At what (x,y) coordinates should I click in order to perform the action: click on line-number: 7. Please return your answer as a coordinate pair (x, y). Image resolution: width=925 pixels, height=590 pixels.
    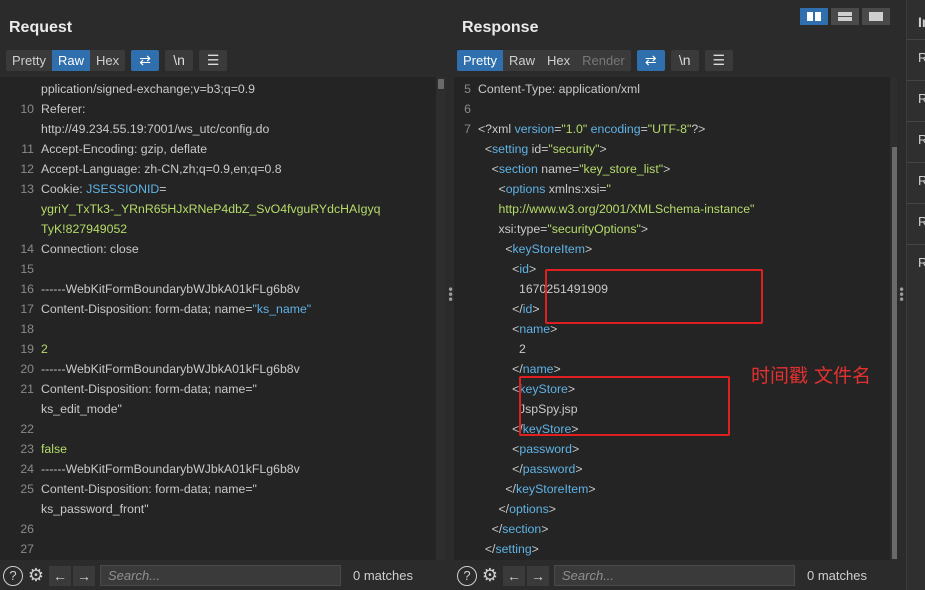
    Looking at the image, I should click on (467, 129).